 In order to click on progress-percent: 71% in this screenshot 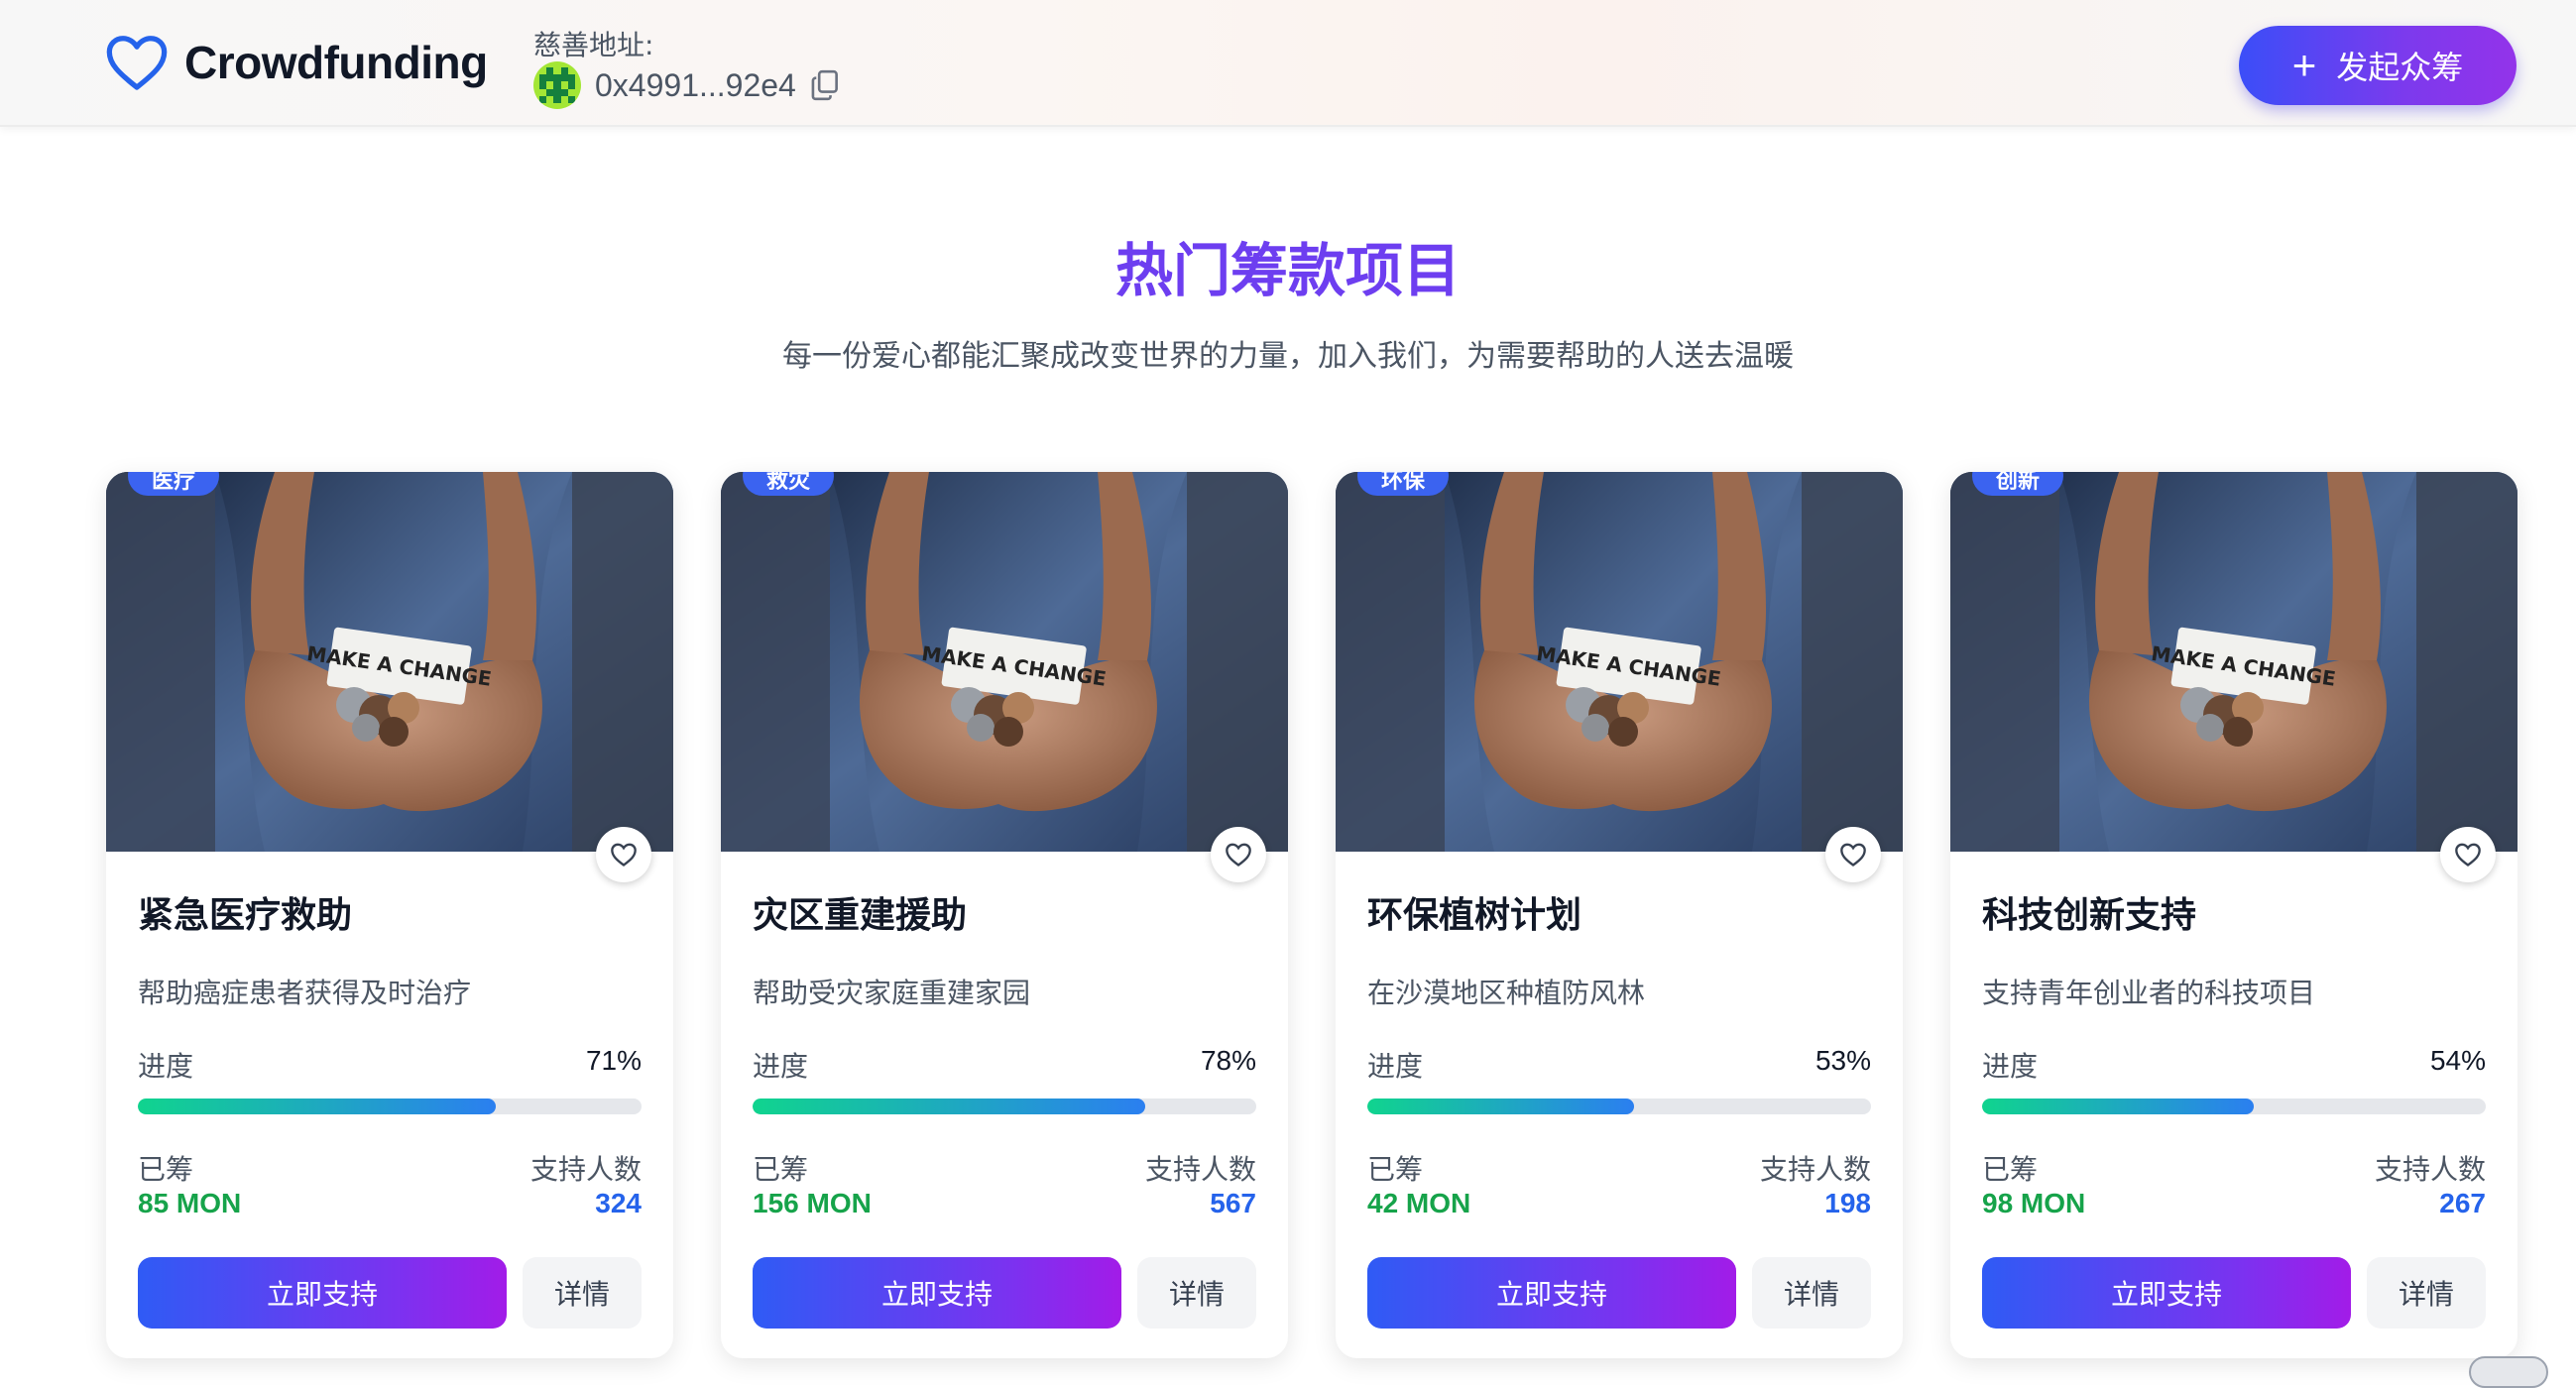, I will do `click(614, 1060)`.